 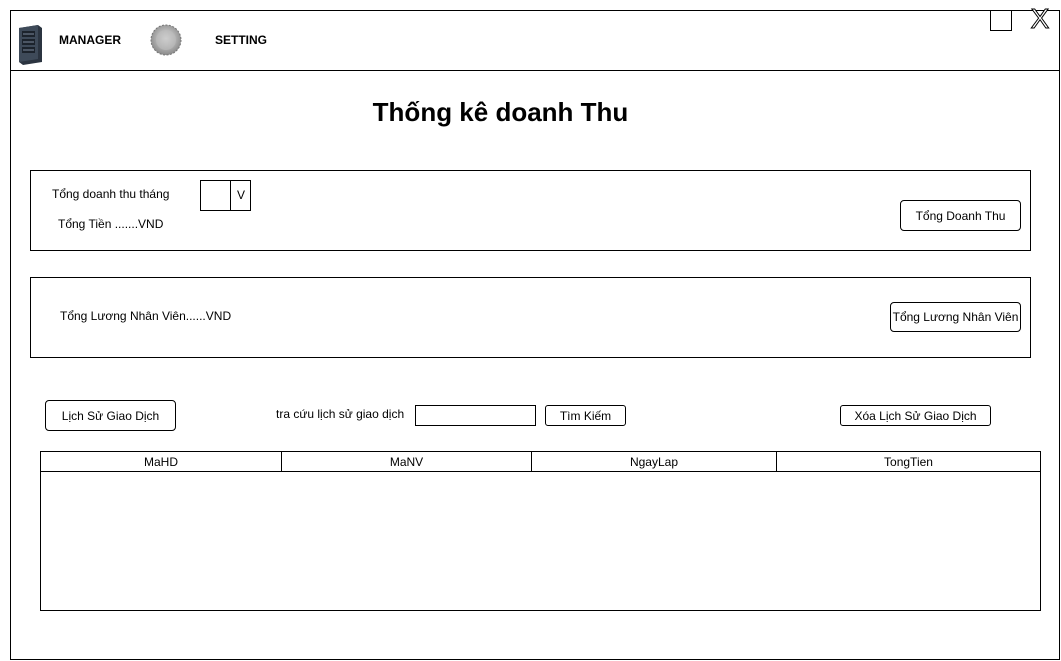 What do you see at coordinates (225, 195) in the screenshot?
I see `month-dropdown: V` at bounding box center [225, 195].